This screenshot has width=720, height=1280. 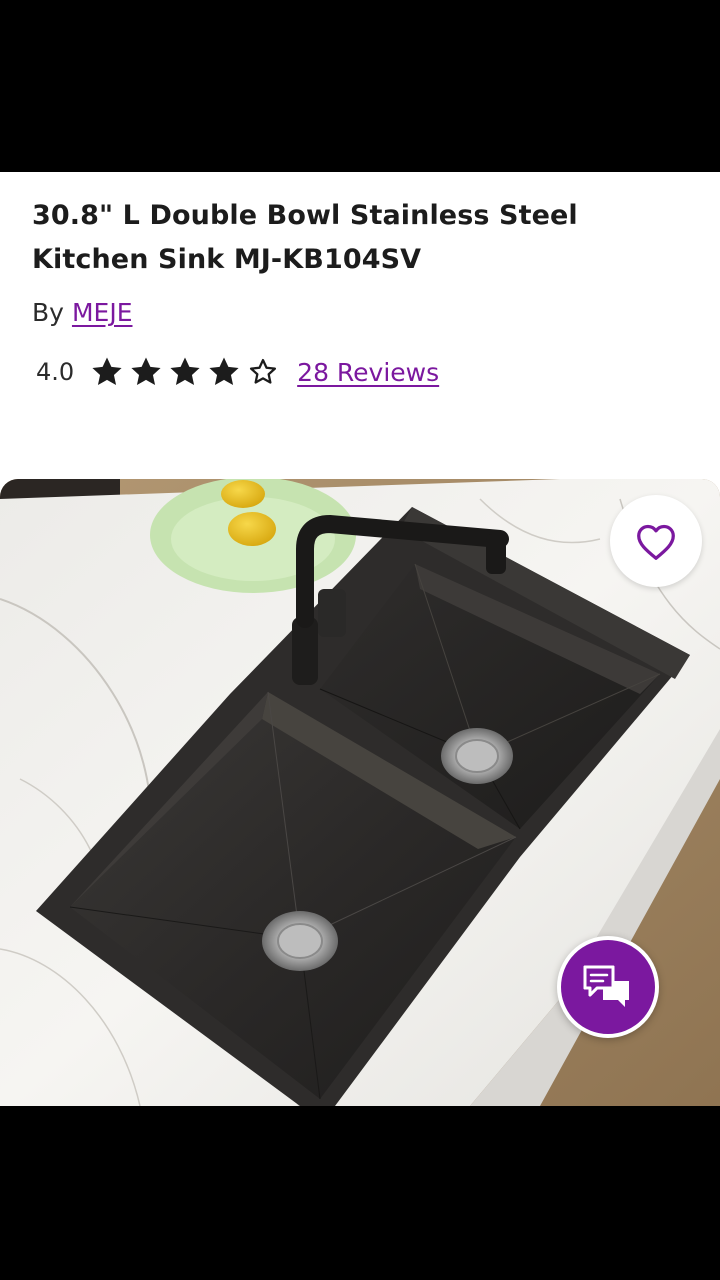 I want to click on brand-byline: By MEJE, so click(x=82, y=313).